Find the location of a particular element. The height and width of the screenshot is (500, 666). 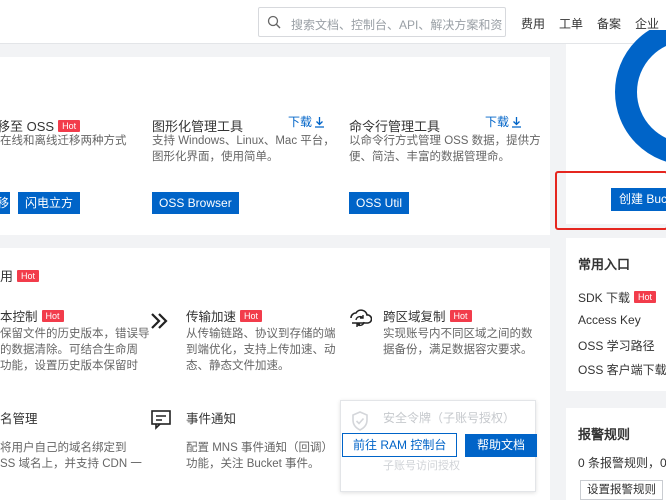

migrate-button: 迁移 is located at coordinates (5, 203).